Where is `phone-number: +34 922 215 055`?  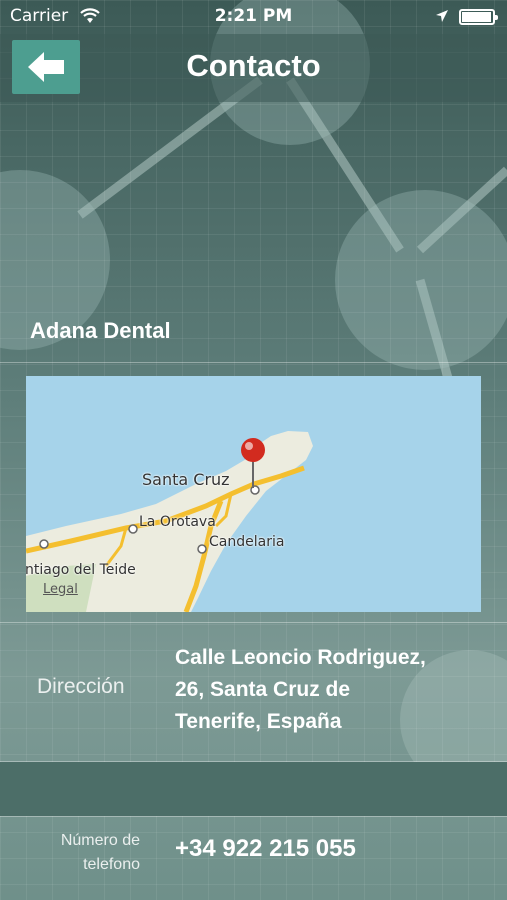 phone-number: +34 922 215 055 is located at coordinates (265, 849).